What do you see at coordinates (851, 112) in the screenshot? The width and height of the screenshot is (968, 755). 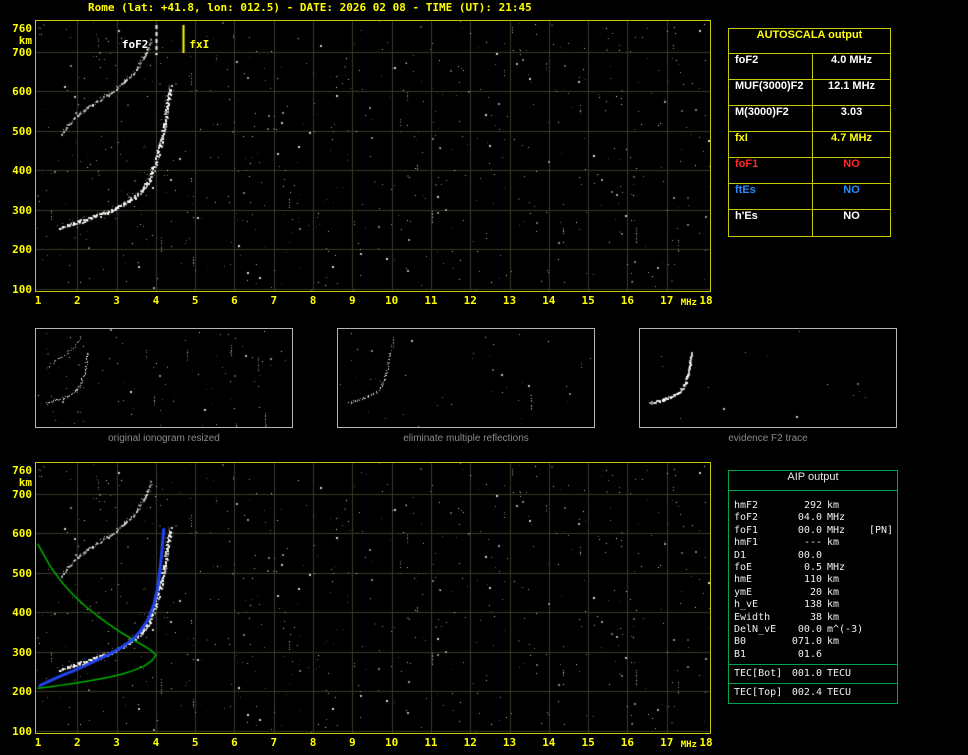 I see `autoscala-param-value: 3.03` at bounding box center [851, 112].